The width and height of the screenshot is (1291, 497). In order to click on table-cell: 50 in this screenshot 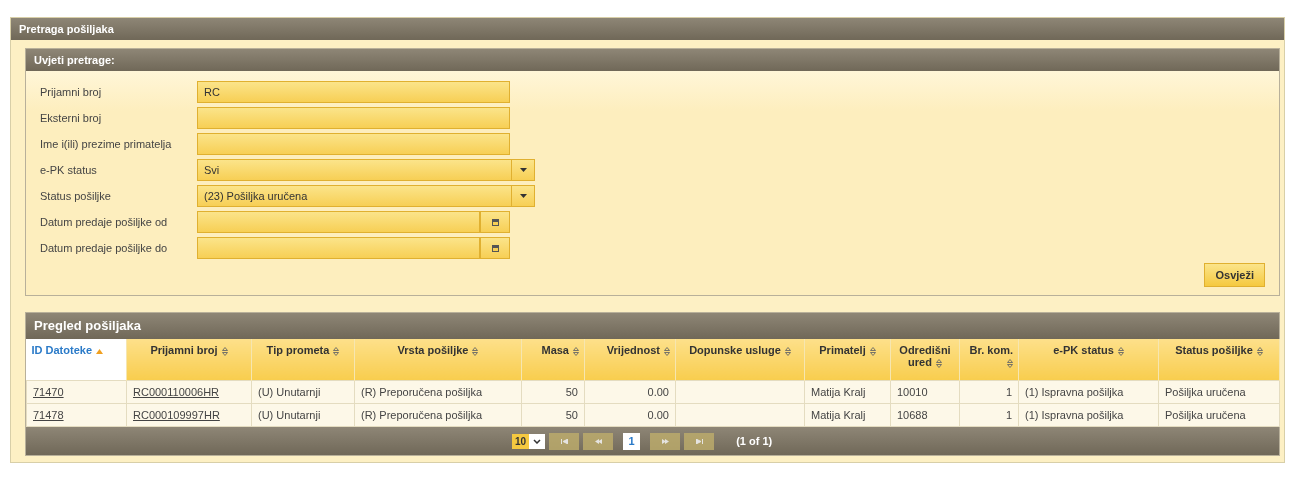, I will do `click(553, 392)`.